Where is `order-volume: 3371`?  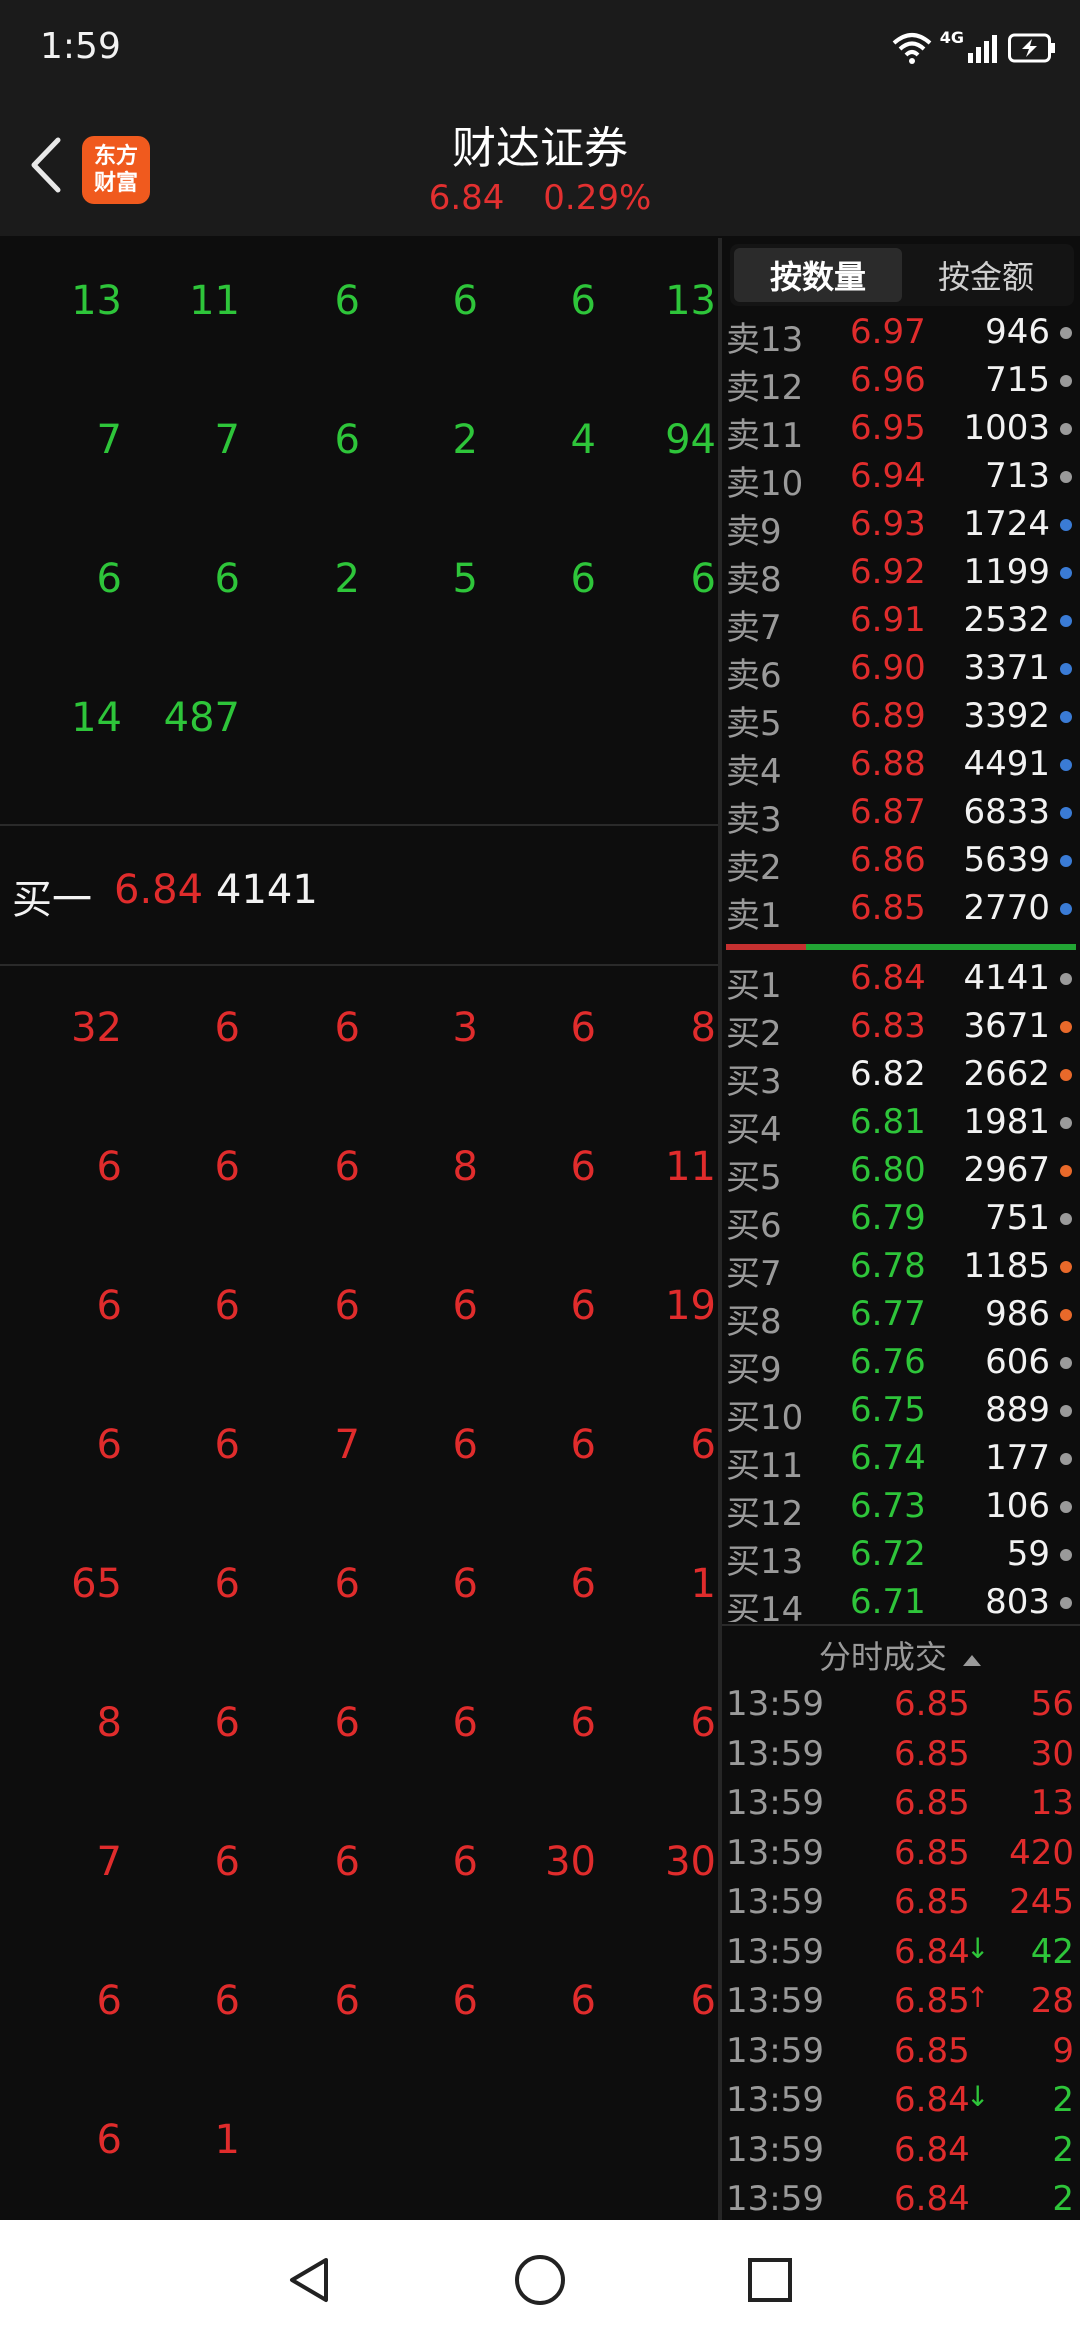
order-volume: 3371 is located at coordinates (1006, 668).